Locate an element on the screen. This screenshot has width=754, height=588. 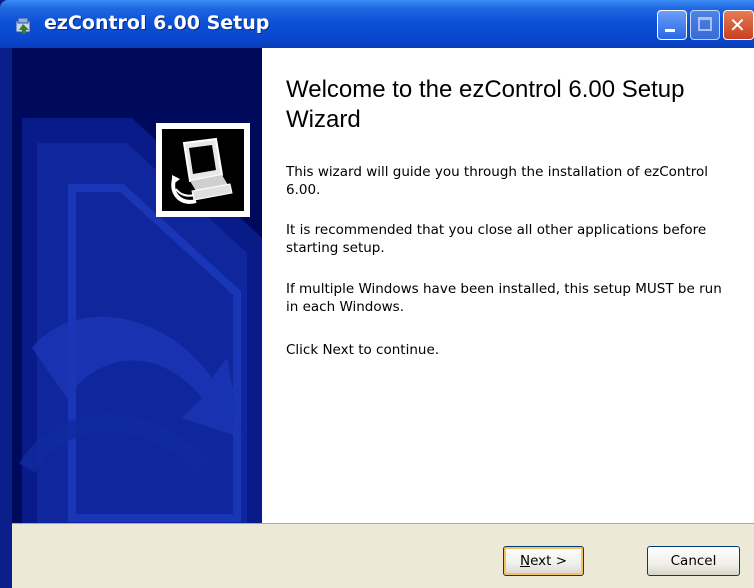
maximize-icon is located at coordinates (705, 24).